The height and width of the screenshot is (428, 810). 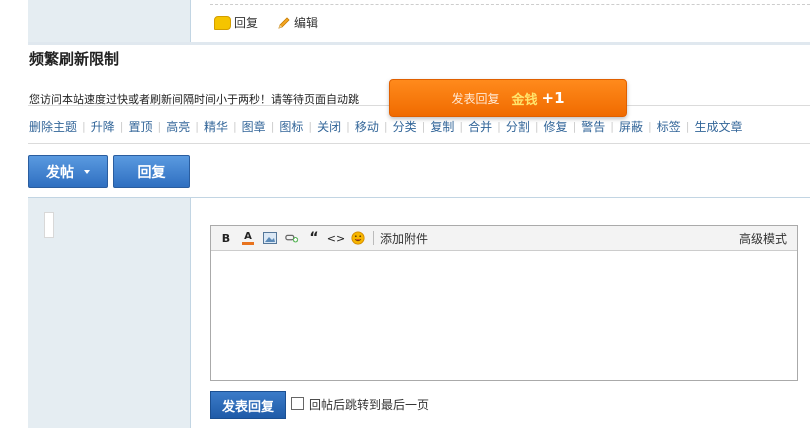 I want to click on new-post-button-label: 发帖, so click(x=60, y=172).